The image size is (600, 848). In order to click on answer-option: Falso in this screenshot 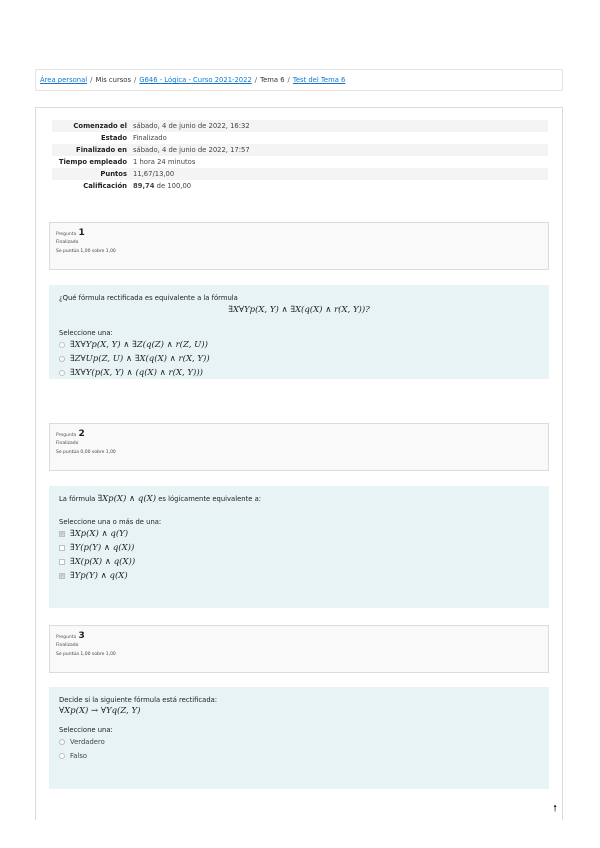, I will do `click(299, 756)`.